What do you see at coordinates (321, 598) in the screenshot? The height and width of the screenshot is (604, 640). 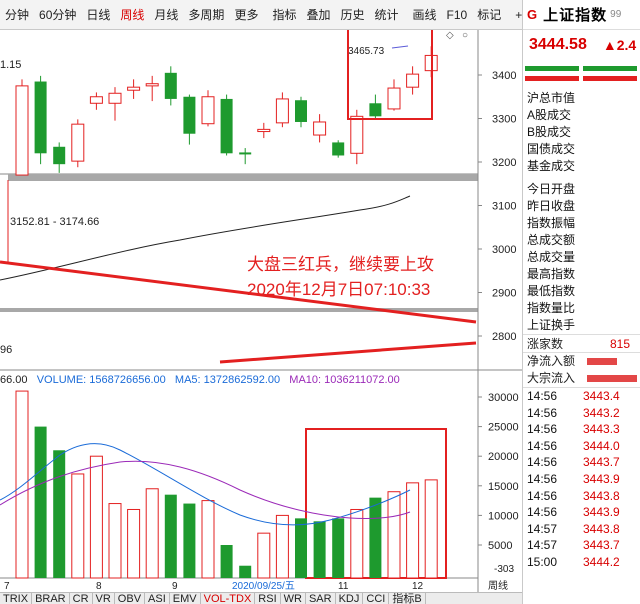 I see `indicator-tab-sar: SAR` at bounding box center [321, 598].